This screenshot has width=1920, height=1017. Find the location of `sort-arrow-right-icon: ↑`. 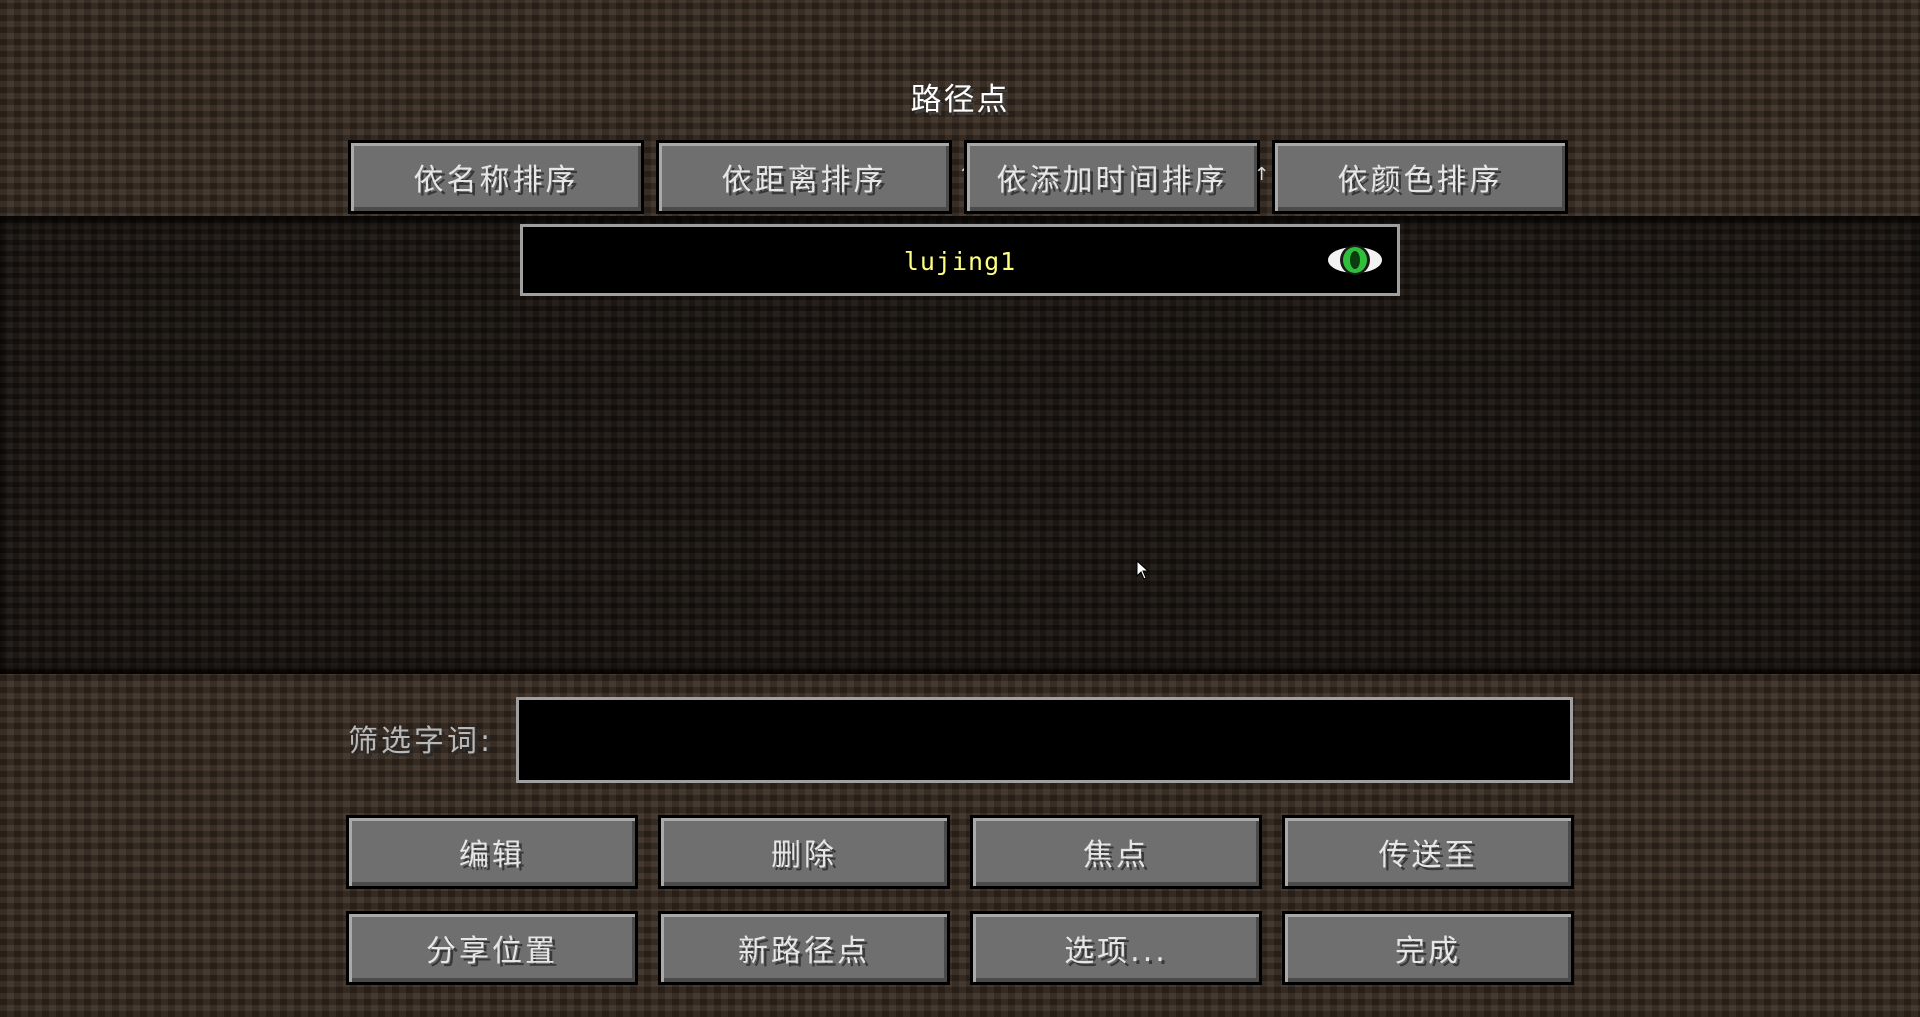

sort-arrow-right-icon: ↑ is located at coordinates (1262, 174).